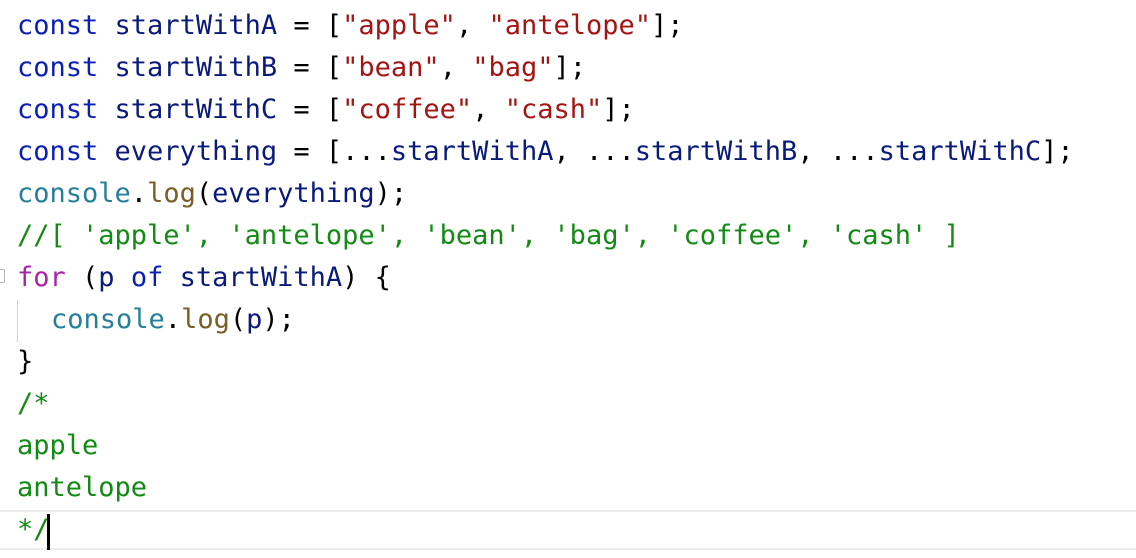 This screenshot has width=1136, height=558. Describe the element at coordinates (568, 488) in the screenshot. I see `code-line: antelope` at that location.